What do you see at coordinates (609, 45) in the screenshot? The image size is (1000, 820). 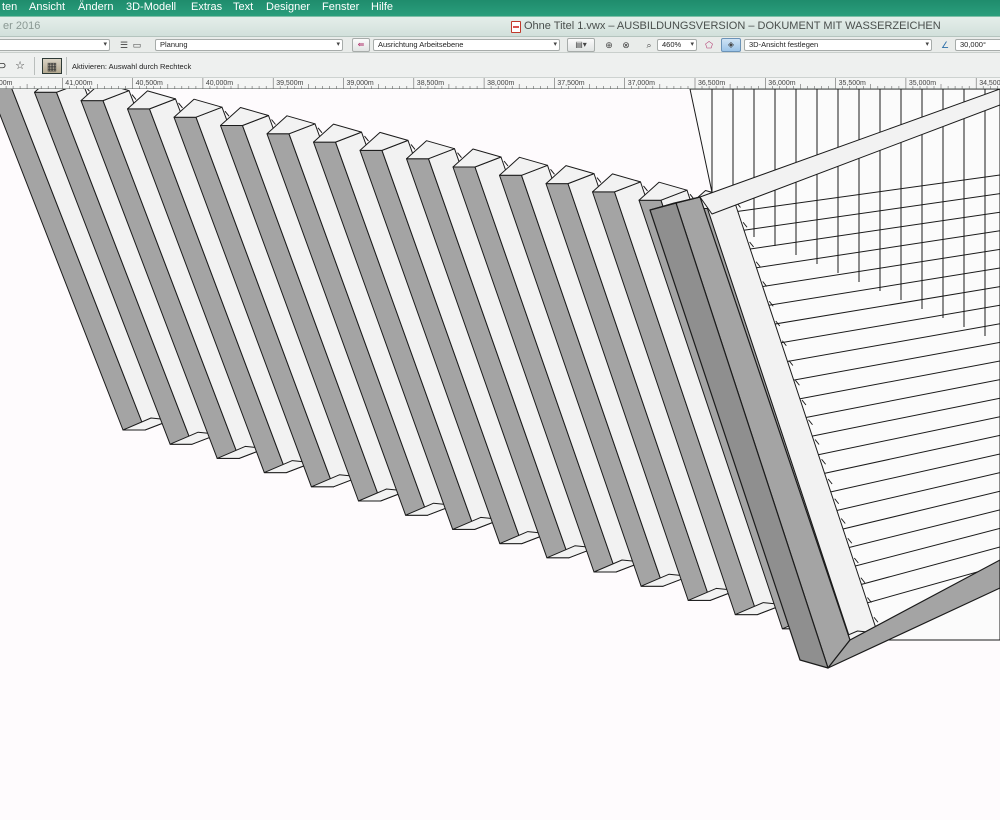 I see `zoom-fit-icon: ⊕` at bounding box center [609, 45].